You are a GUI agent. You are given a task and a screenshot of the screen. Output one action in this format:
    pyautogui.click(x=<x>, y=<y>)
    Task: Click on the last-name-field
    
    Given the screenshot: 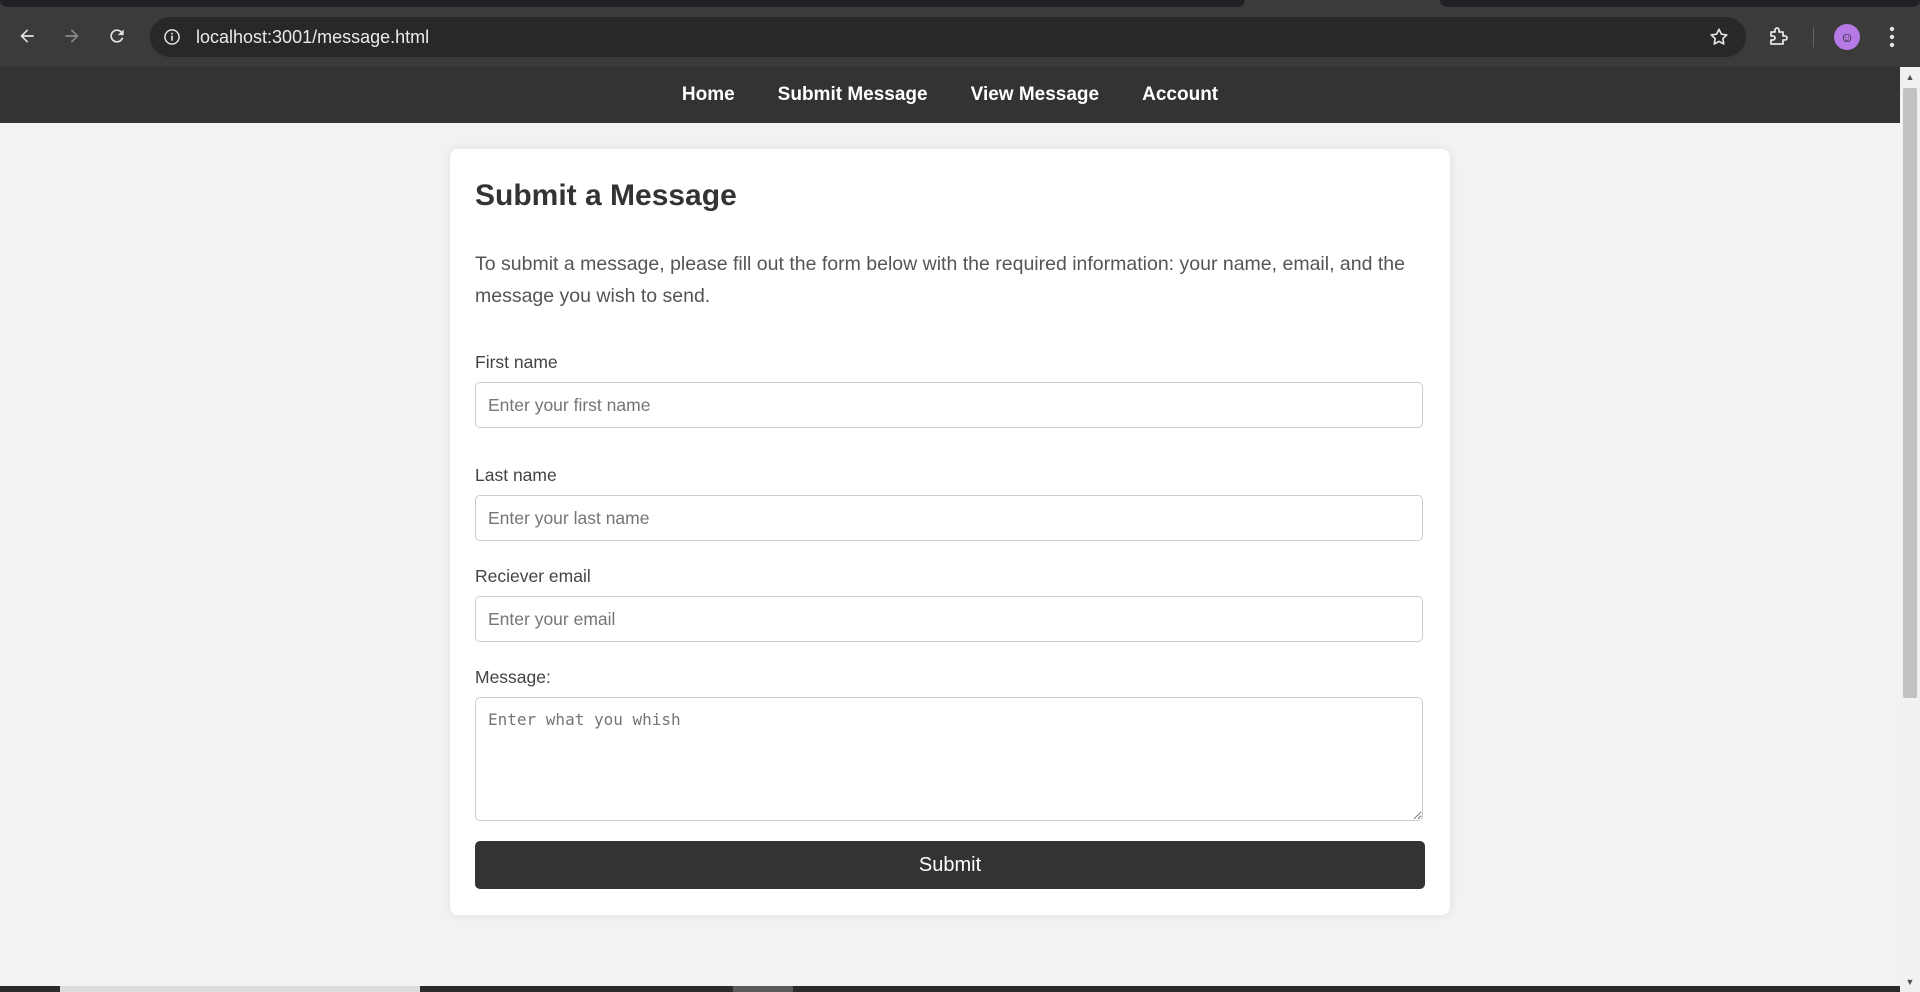 What is the action you would take?
    pyautogui.click(x=949, y=518)
    